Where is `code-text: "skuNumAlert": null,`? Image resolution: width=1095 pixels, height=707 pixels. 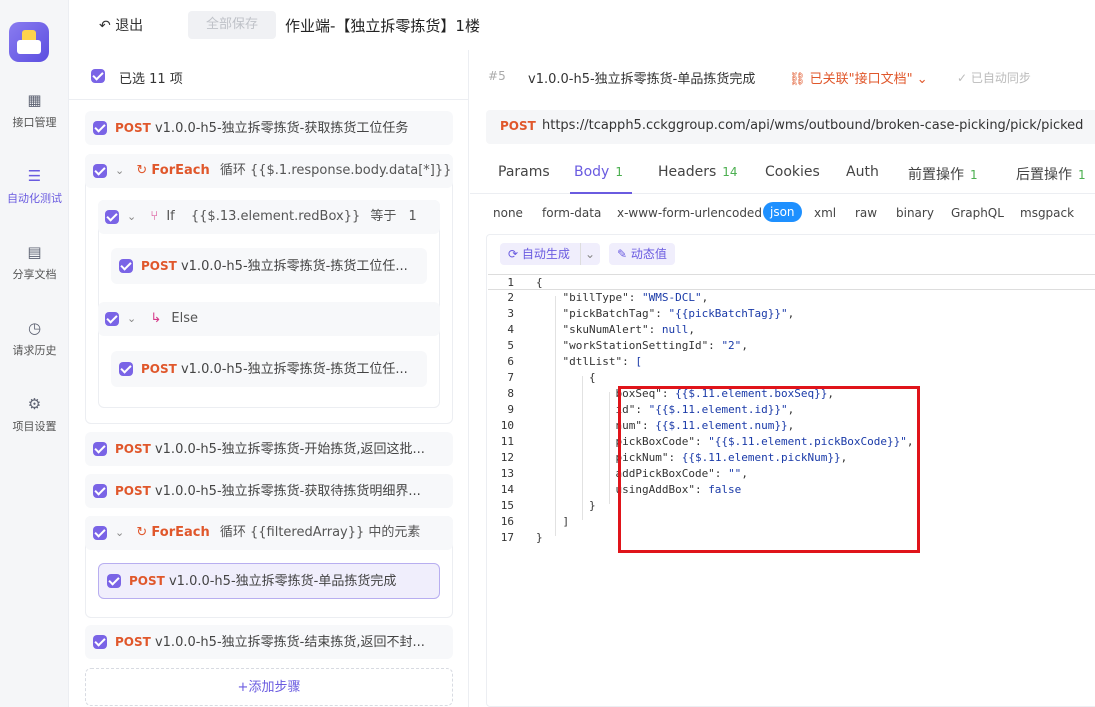
code-text: "skuNumAlert": null, is located at coordinates (615, 329).